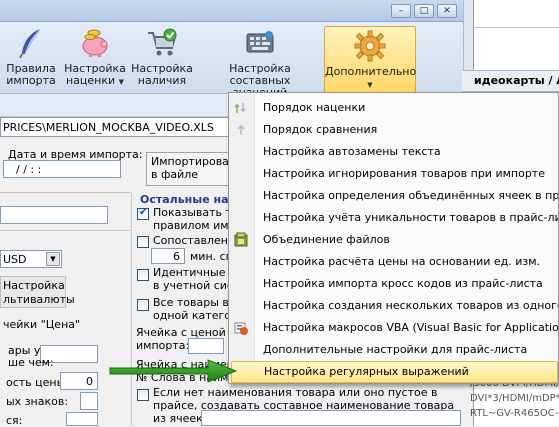  I want to click on menu-item-regex: Настройка регулярных выражений, so click(394, 372).